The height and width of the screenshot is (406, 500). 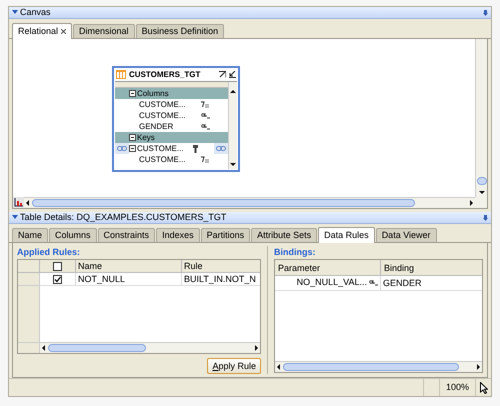 What do you see at coordinates (156, 126) in the screenshot?
I see `column-name: GENDER` at bounding box center [156, 126].